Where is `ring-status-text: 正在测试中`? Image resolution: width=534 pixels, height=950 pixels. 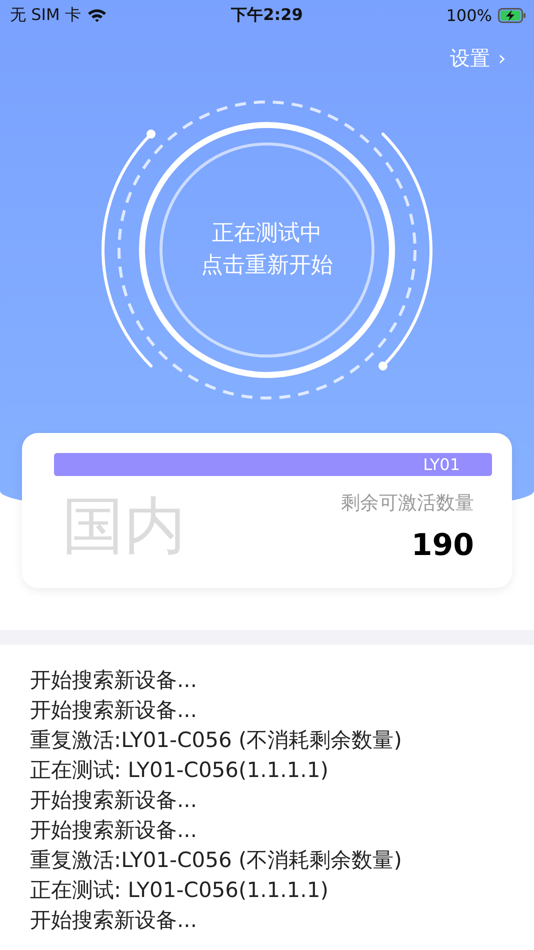 ring-status-text: 正在测试中 is located at coordinates (267, 234).